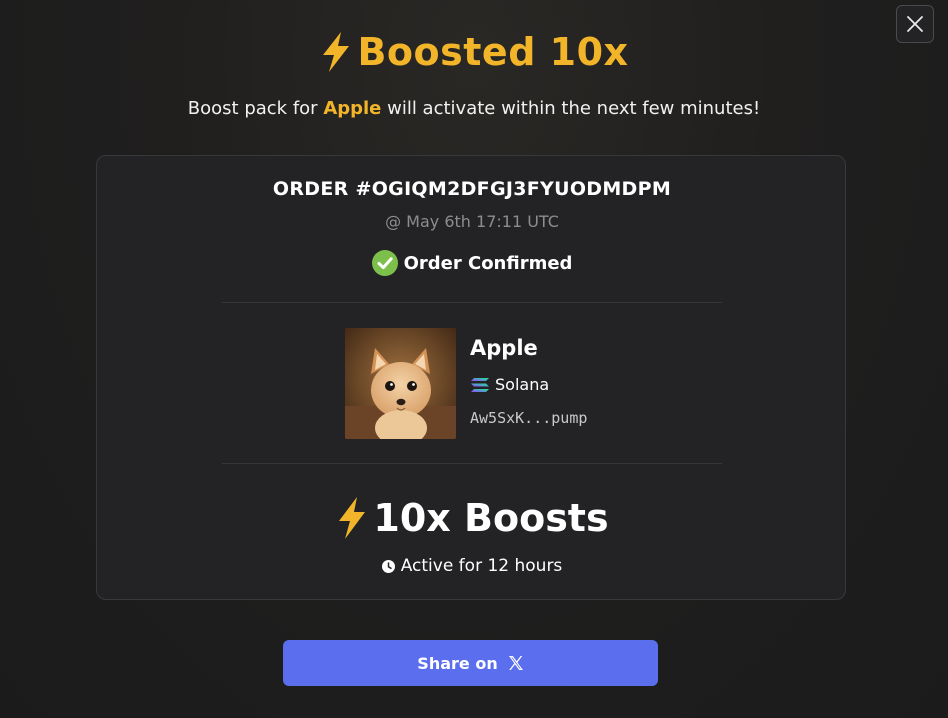 The image size is (948, 718). What do you see at coordinates (481, 566) in the screenshot?
I see `boost-duration-label: Active for 12 hours` at bounding box center [481, 566].